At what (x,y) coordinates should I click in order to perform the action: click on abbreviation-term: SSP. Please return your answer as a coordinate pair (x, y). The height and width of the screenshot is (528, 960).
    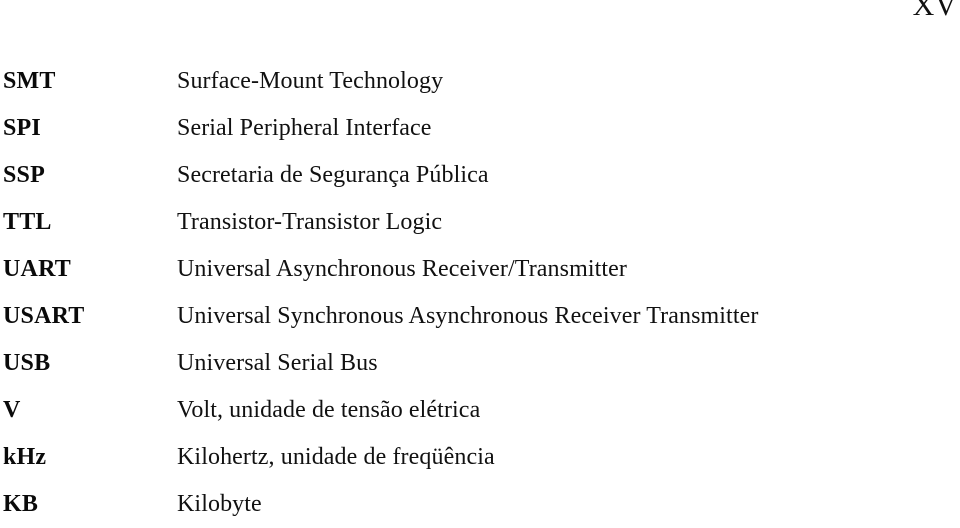
    Looking at the image, I should click on (24, 175).